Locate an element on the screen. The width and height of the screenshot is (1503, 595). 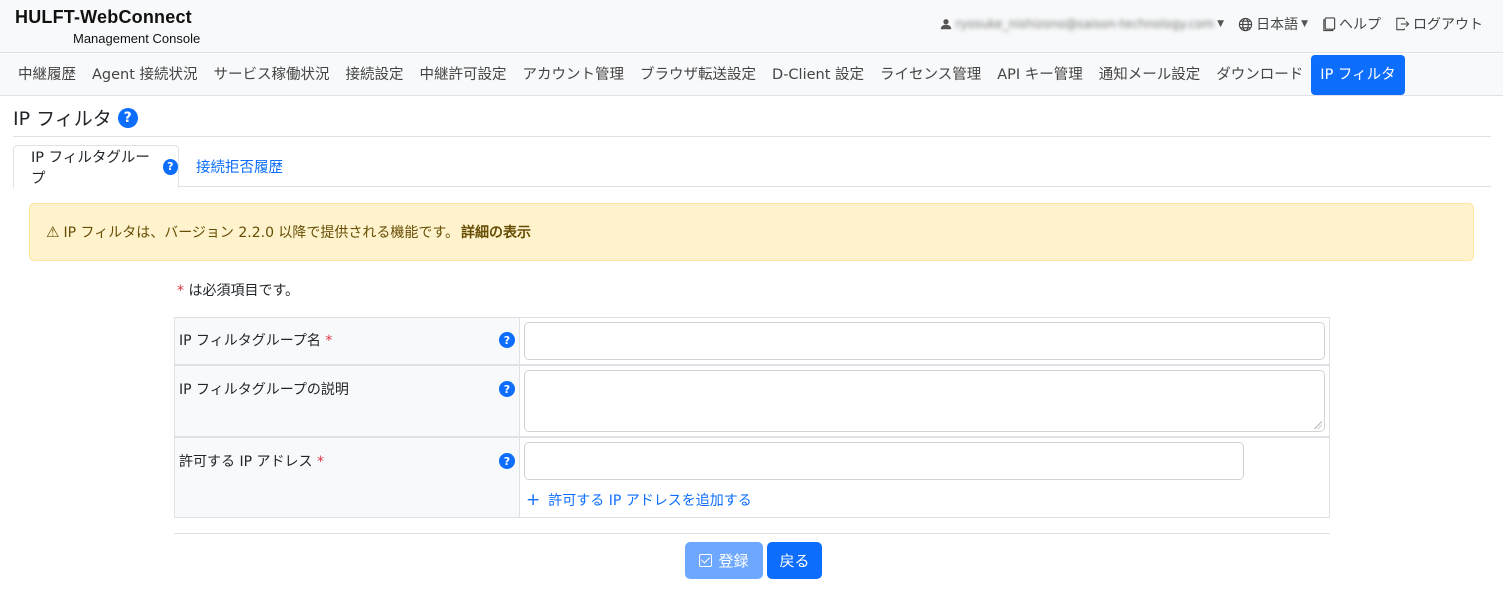
logout-link: ログアウト is located at coordinates (1439, 24).